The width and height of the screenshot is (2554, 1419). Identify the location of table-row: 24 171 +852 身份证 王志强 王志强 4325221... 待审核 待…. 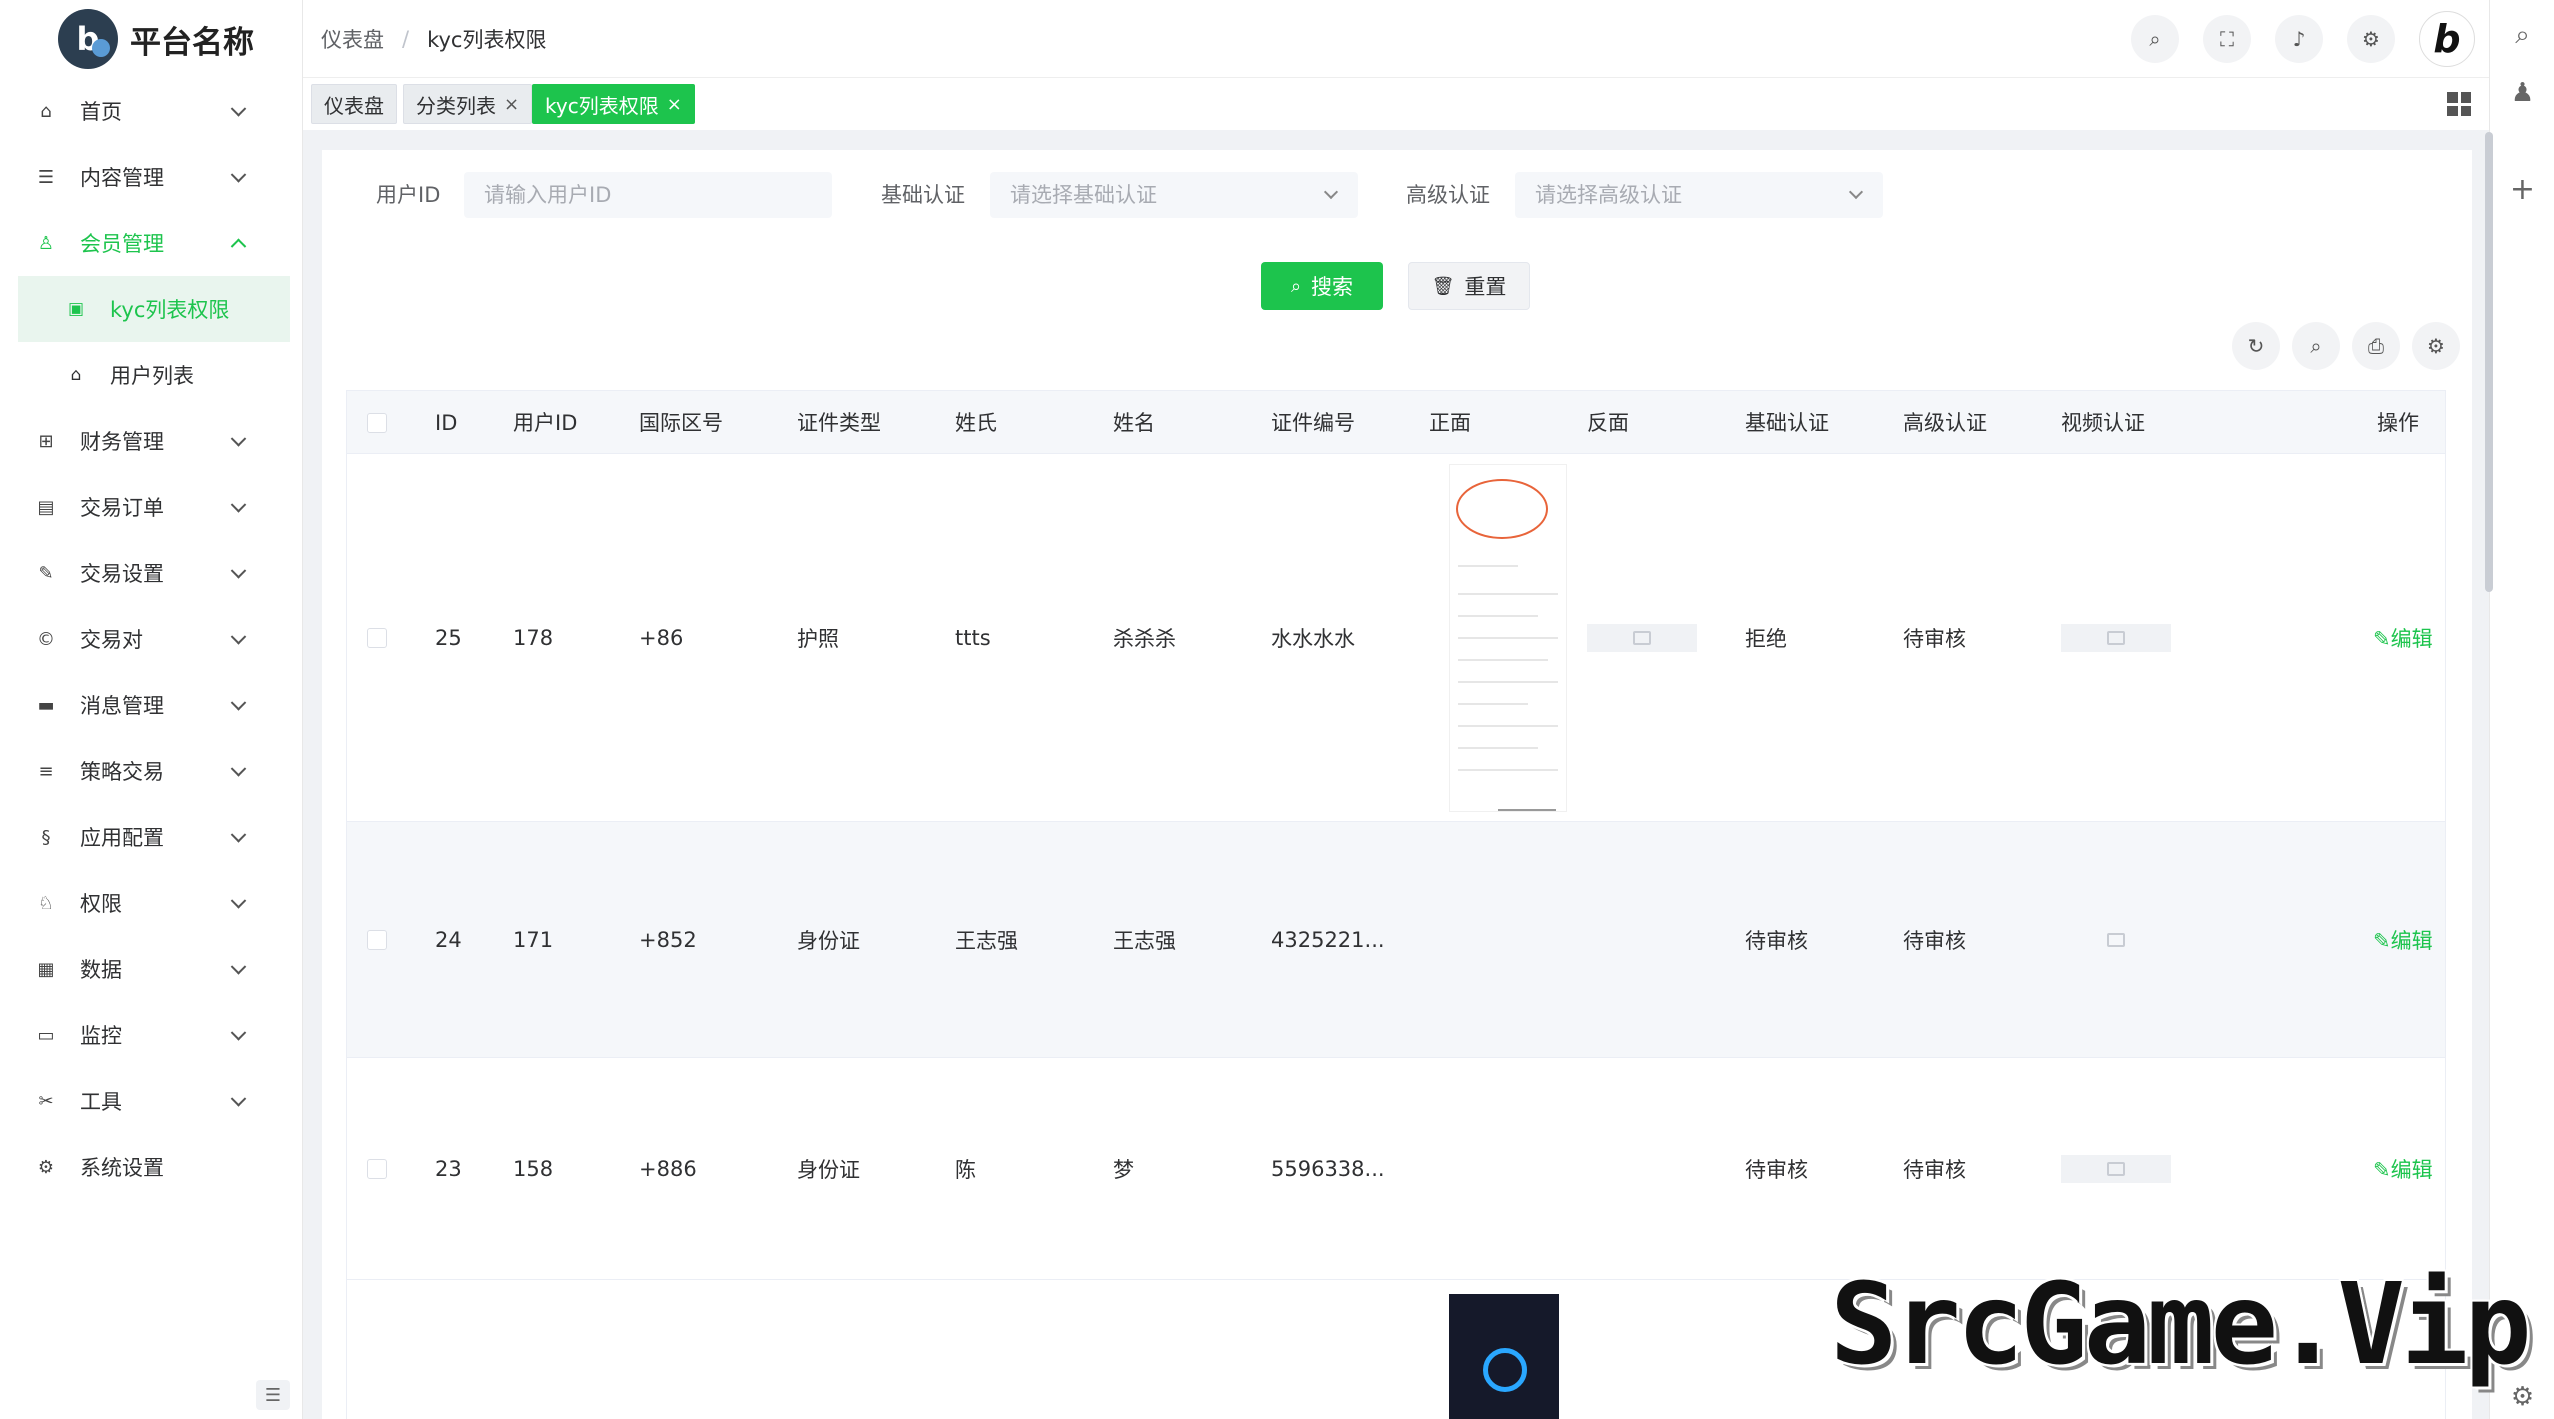
(1396, 940).